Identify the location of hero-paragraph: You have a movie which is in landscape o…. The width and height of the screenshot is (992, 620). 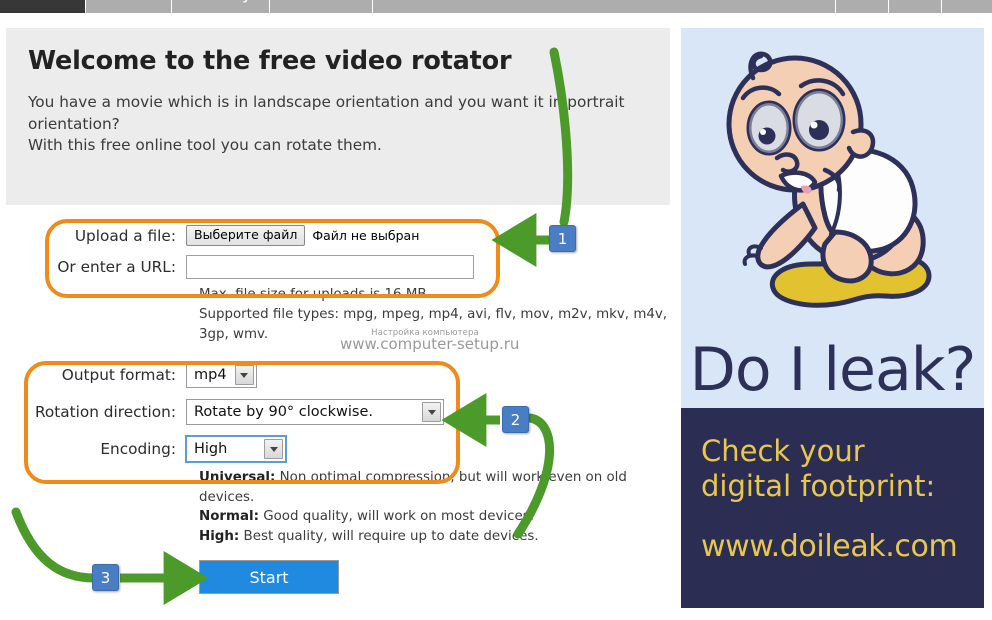
(338, 124).